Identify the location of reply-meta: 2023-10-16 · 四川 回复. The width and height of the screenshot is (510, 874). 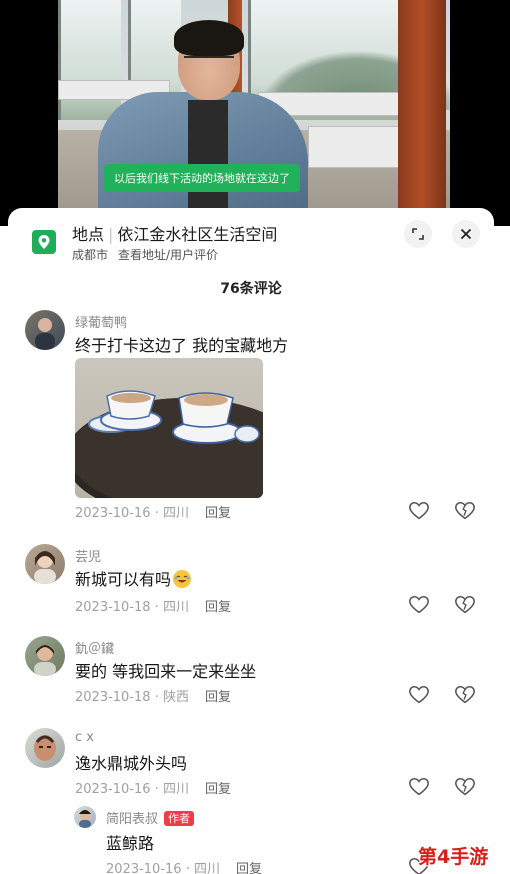
(184, 866).